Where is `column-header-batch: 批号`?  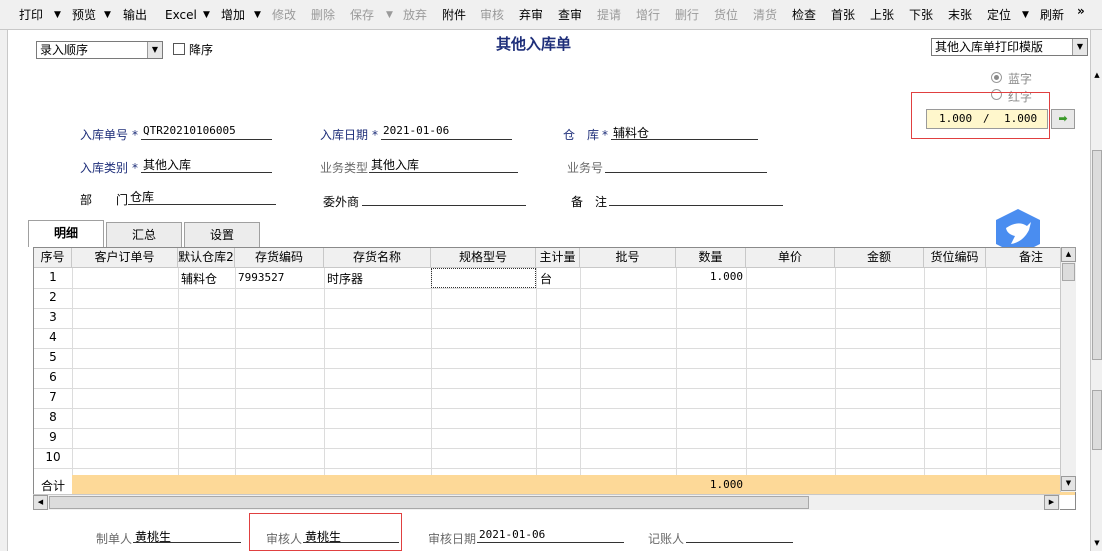 column-header-batch: 批号 is located at coordinates (628, 258).